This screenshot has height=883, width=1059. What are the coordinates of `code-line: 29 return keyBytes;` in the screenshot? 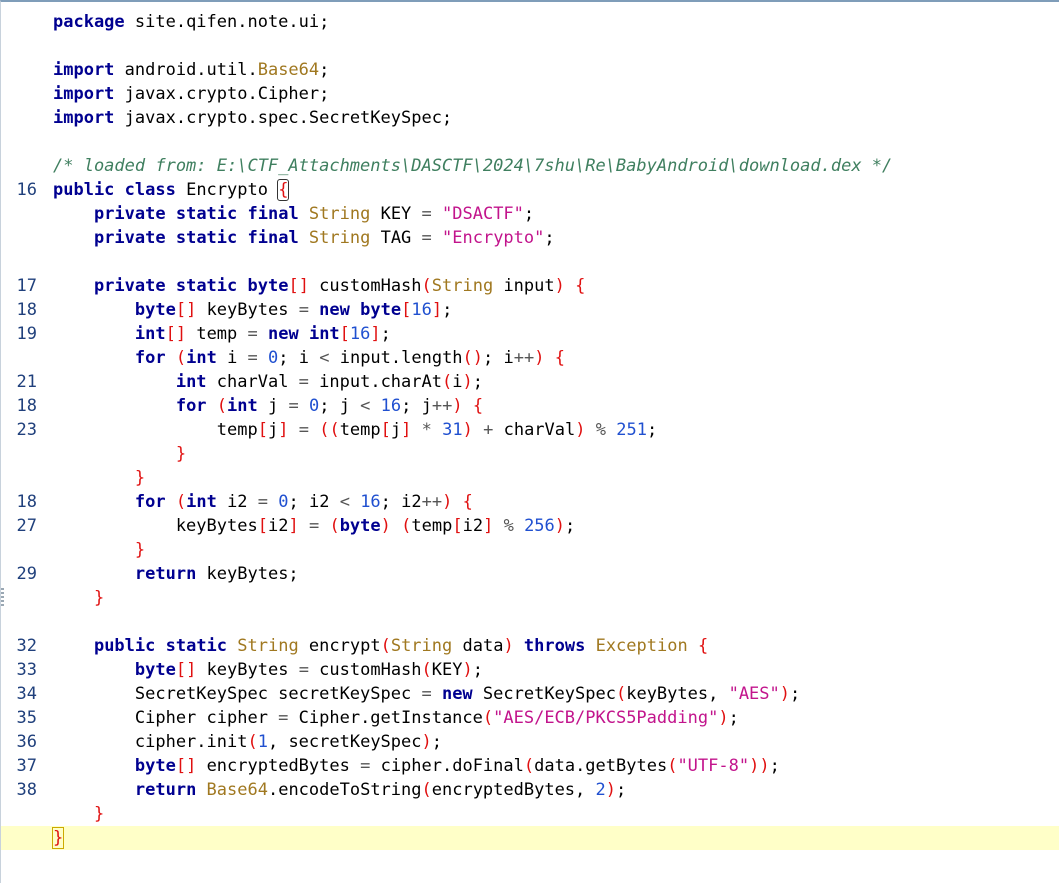 It's located at (530, 574).